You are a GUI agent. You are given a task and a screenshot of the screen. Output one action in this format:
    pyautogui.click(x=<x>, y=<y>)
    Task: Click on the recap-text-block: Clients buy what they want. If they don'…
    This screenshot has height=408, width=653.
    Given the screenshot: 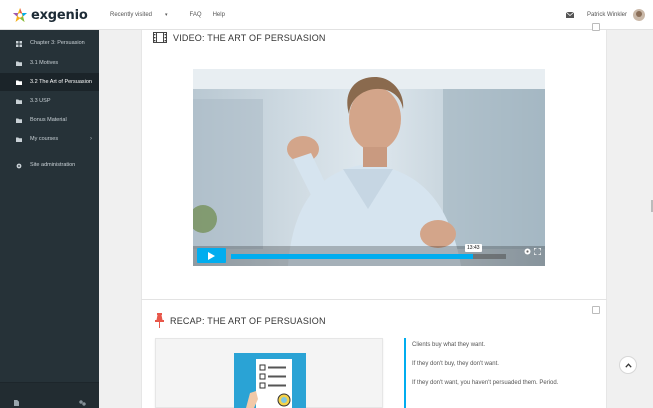 What is the action you would take?
    pyautogui.click(x=499, y=373)
    